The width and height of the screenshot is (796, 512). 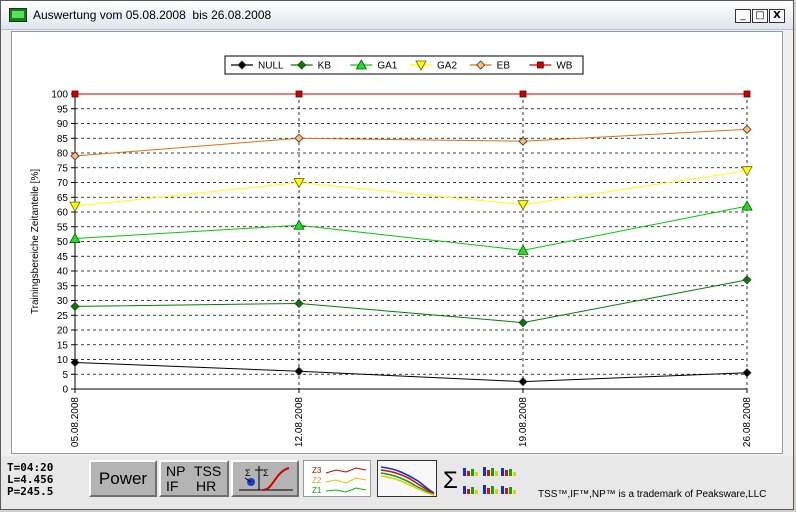 I want to click on legend-label: KB, so click(x=325, y=66).